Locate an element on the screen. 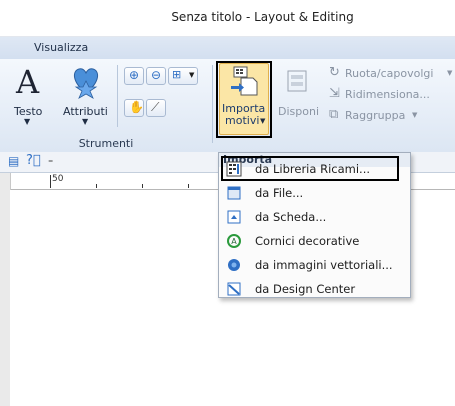 Image resolution: width=455 pixels, height=406 pixels. frame-icon: A is located at coordinates (234, 241).